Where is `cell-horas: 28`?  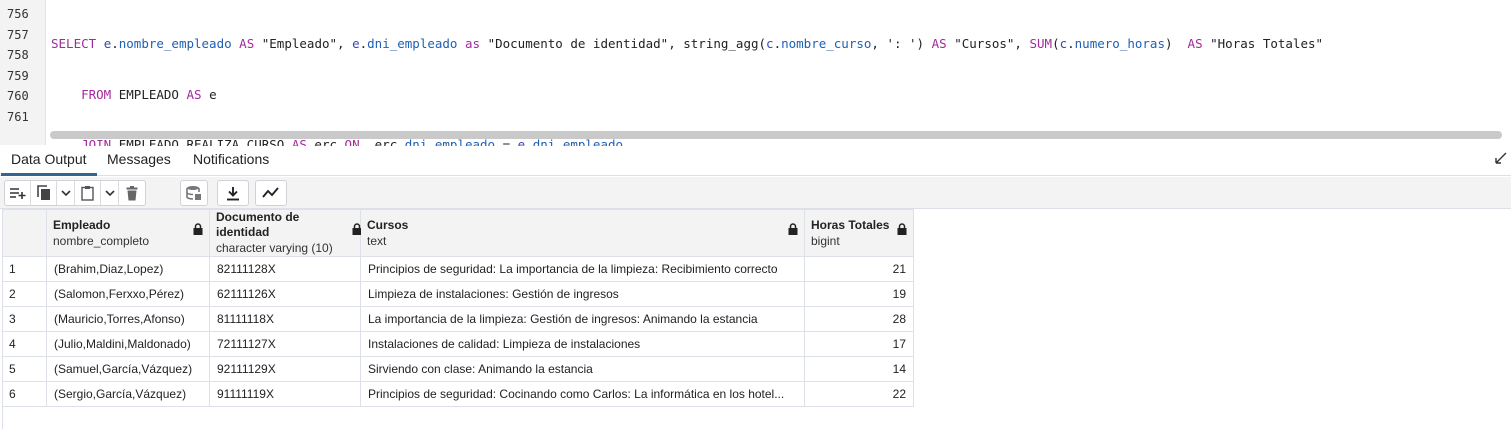
cell-horas: 28 is located at coordinates (859, 319).